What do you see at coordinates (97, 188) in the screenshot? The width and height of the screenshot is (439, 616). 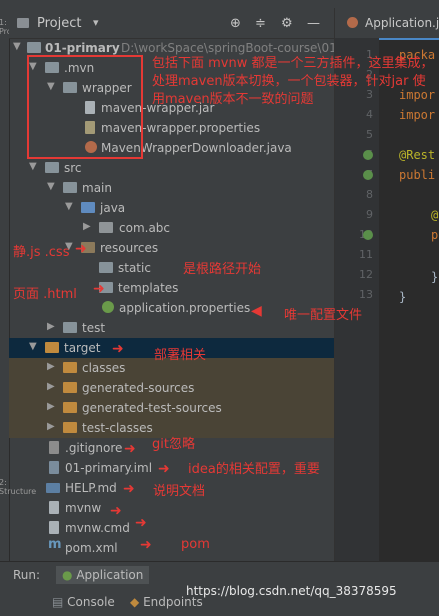 I see `main-label: main` at bounding box center [97, 188].